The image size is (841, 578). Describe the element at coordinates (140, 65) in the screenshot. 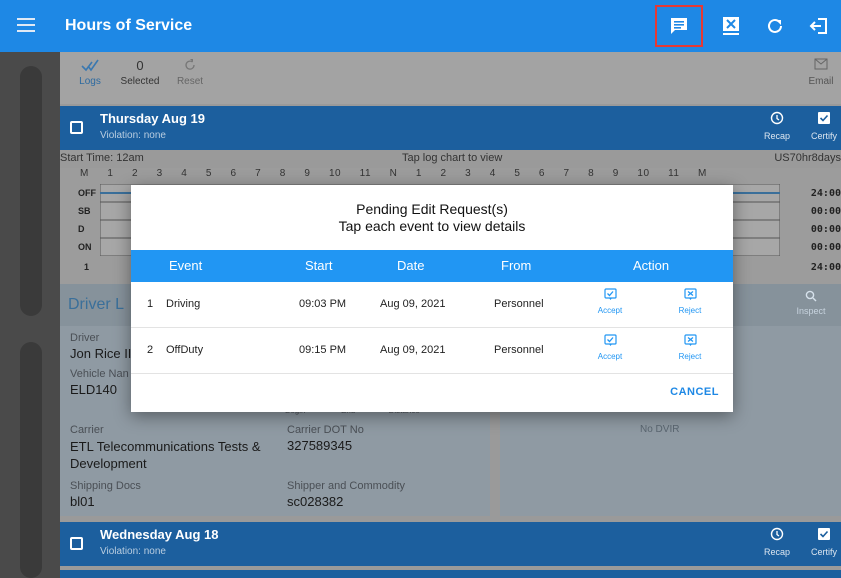

I see `selected-count: 0` at that location.